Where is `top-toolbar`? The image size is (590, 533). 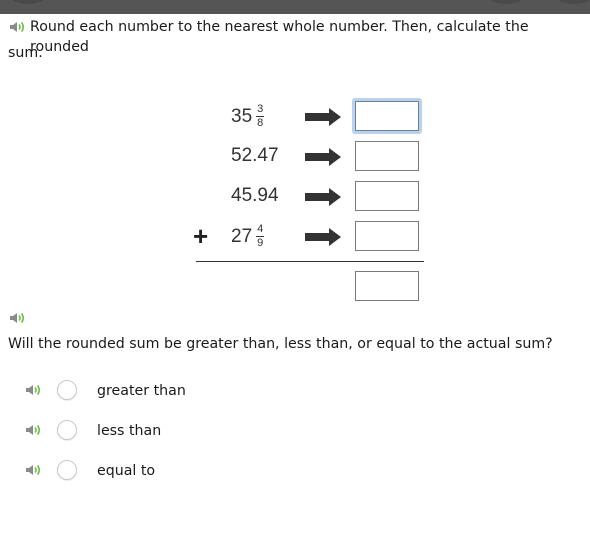 top-toolbar is located at coordinates (295, 7).